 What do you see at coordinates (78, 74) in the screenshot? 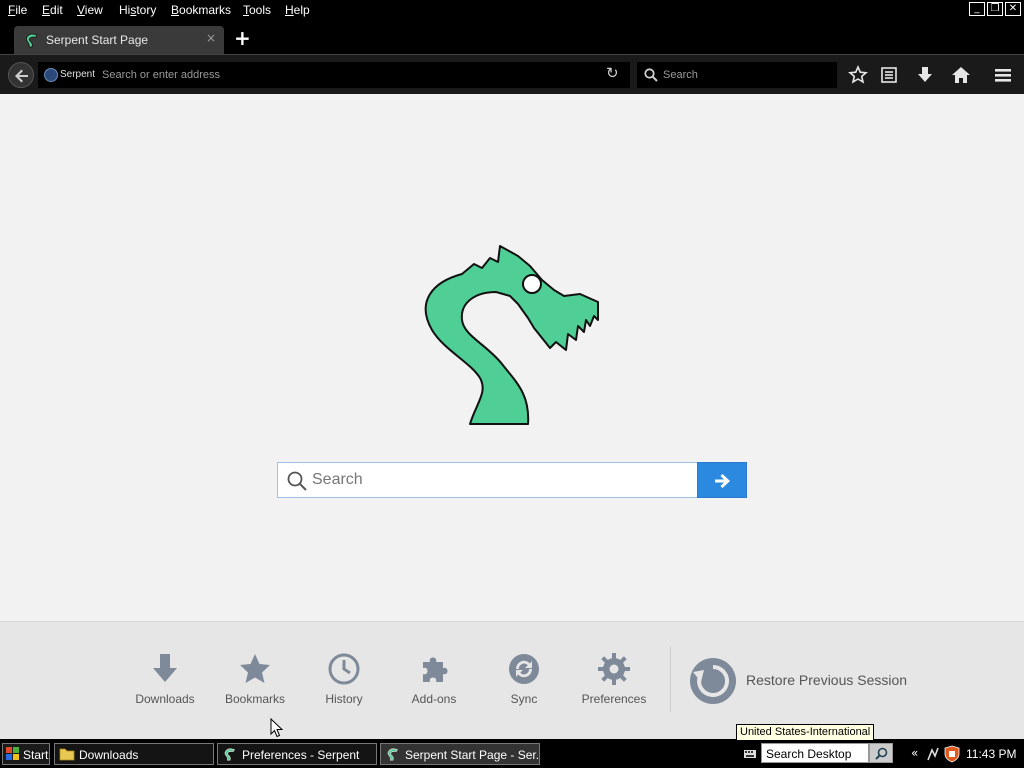
I see `site-identity-label: Serpent` at bounding box center [78, 74].